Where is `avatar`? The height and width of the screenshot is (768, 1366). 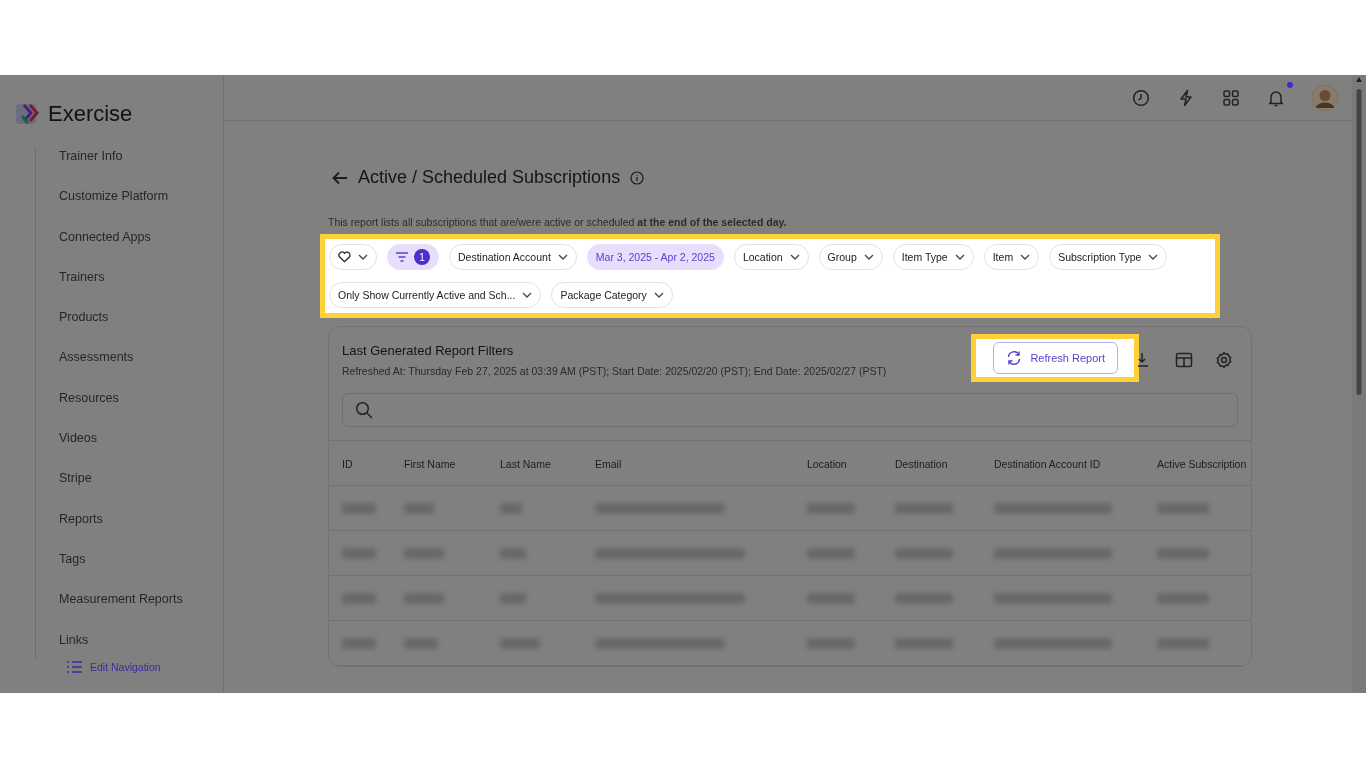
avatar is located at coordinates (1325, 97).